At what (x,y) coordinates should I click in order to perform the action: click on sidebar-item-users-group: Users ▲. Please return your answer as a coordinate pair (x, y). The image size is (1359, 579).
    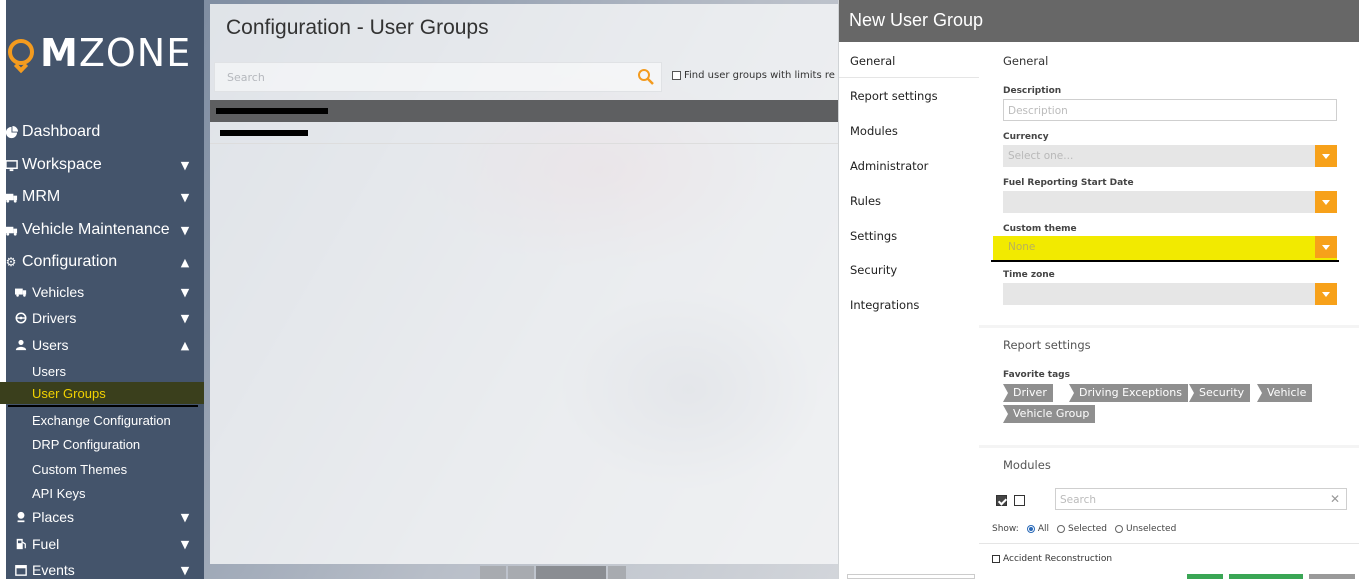
    Looking at the image, I should click on (102, 345).